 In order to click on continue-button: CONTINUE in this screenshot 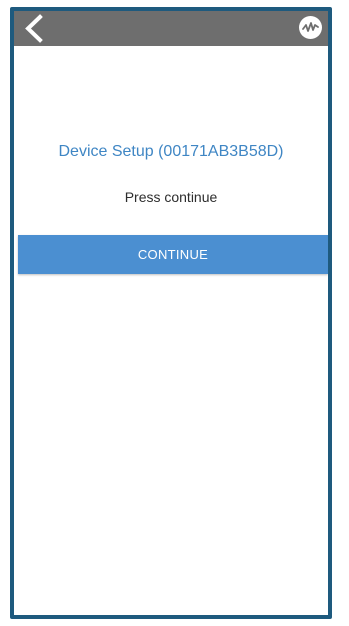, I will do `click(173, 254)`.